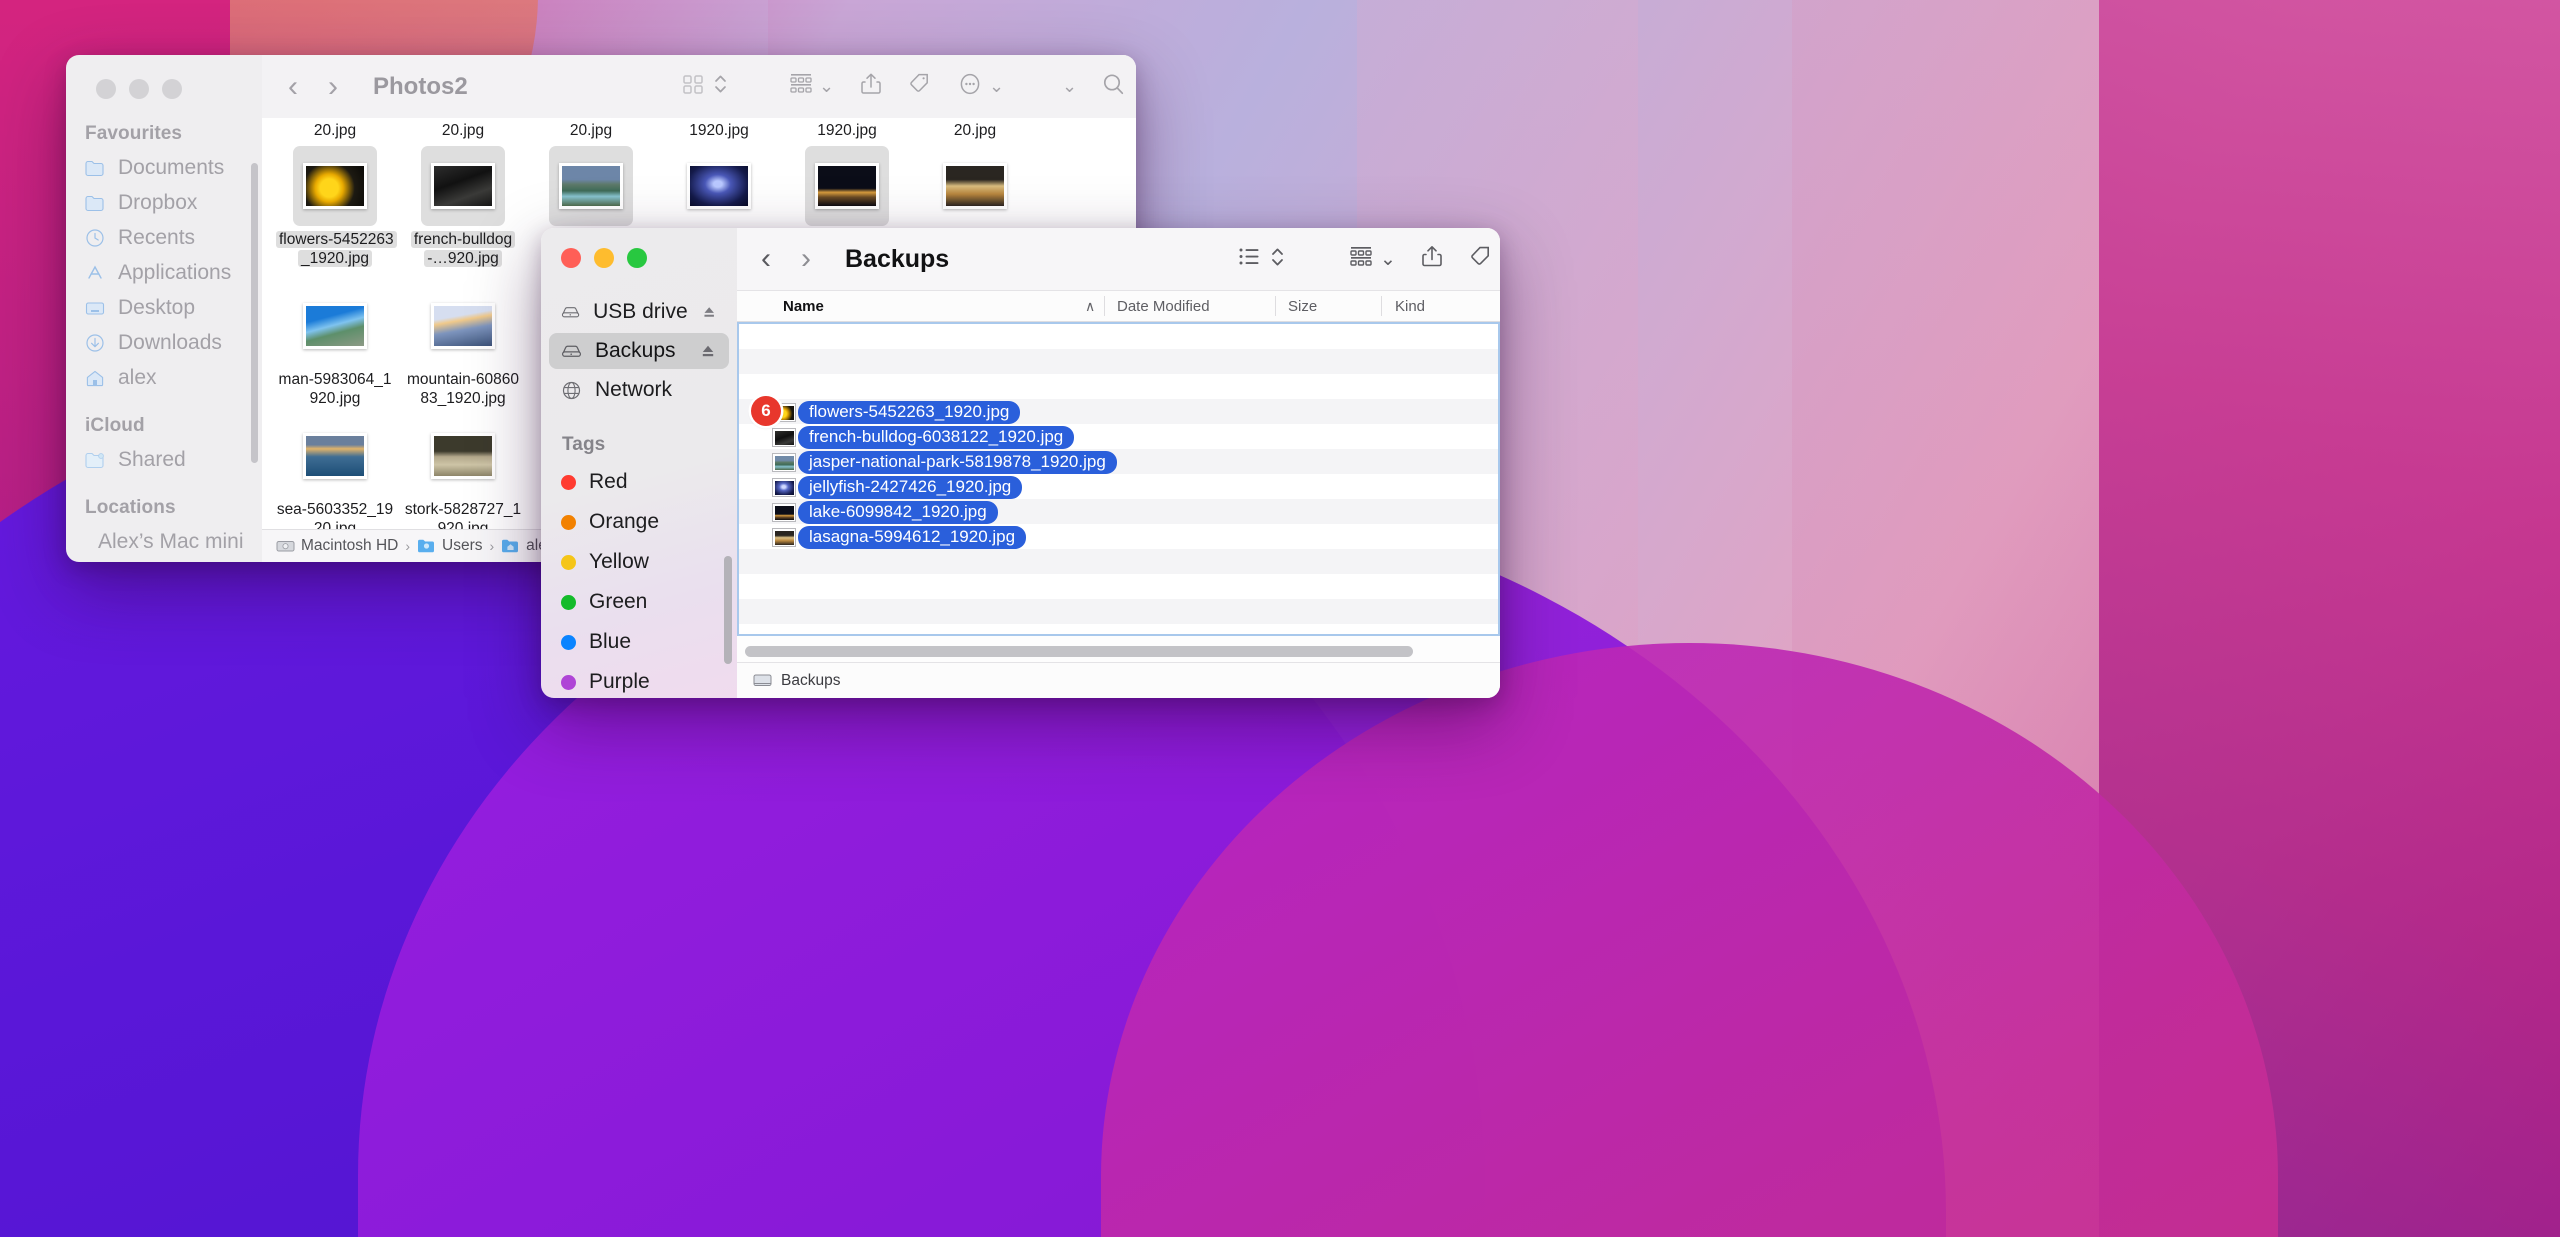  Describe the element at coordinates (970, 86) in the screenshot. I see `more-actions-button` at that location.